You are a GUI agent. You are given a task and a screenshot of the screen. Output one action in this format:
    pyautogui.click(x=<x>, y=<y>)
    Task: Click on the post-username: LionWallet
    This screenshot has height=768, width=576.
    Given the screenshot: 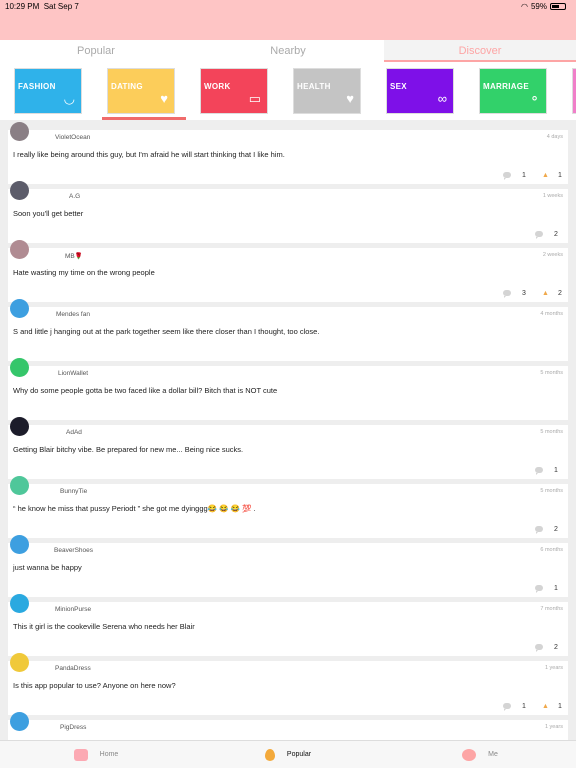 What is the action you would take?
    pyautogui.click(x=73, y=373)
    